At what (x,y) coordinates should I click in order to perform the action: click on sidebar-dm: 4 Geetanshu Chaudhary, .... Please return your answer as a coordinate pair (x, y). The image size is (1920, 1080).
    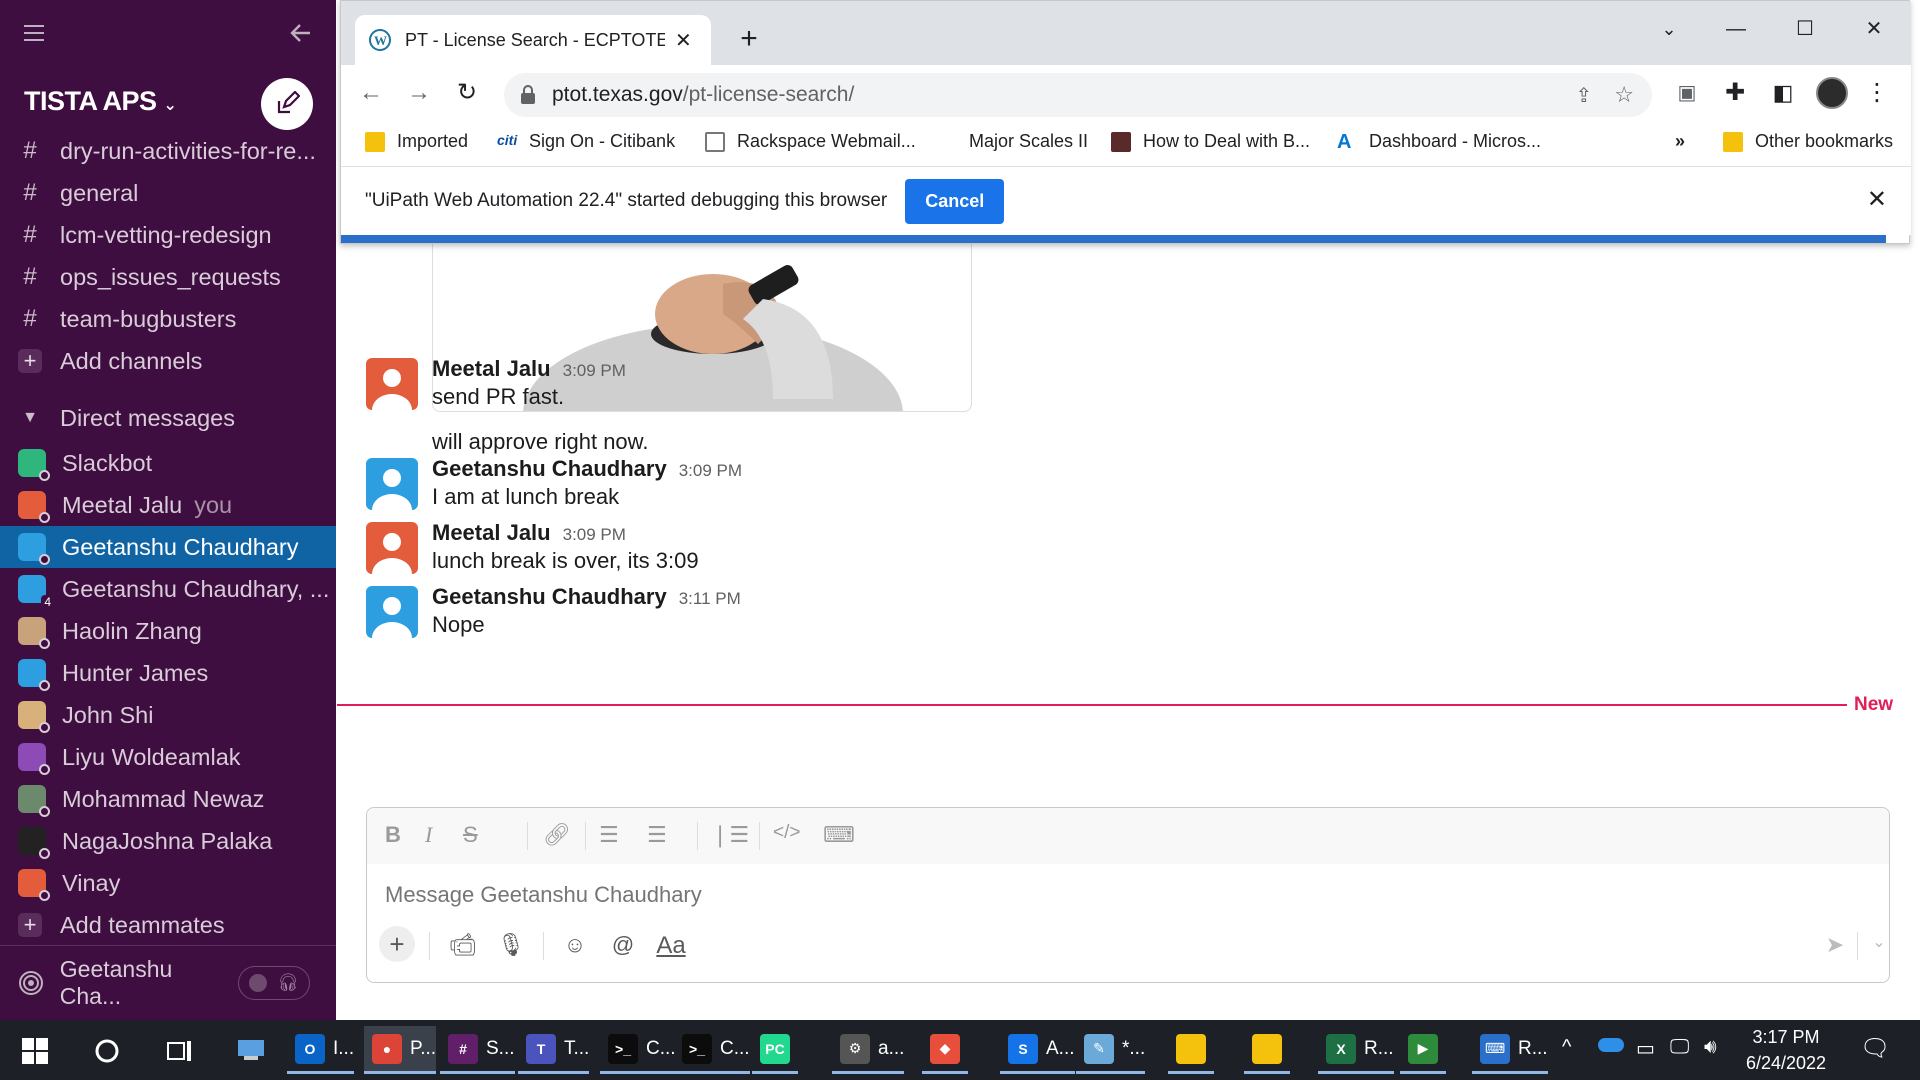
    Looking at the image, I should click on (168, 589).